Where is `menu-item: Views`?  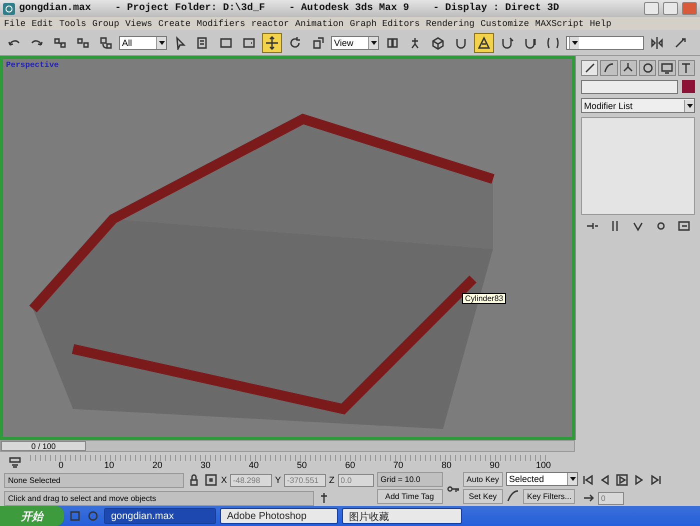
menu-item: Views is located at coordinates (138, 23).